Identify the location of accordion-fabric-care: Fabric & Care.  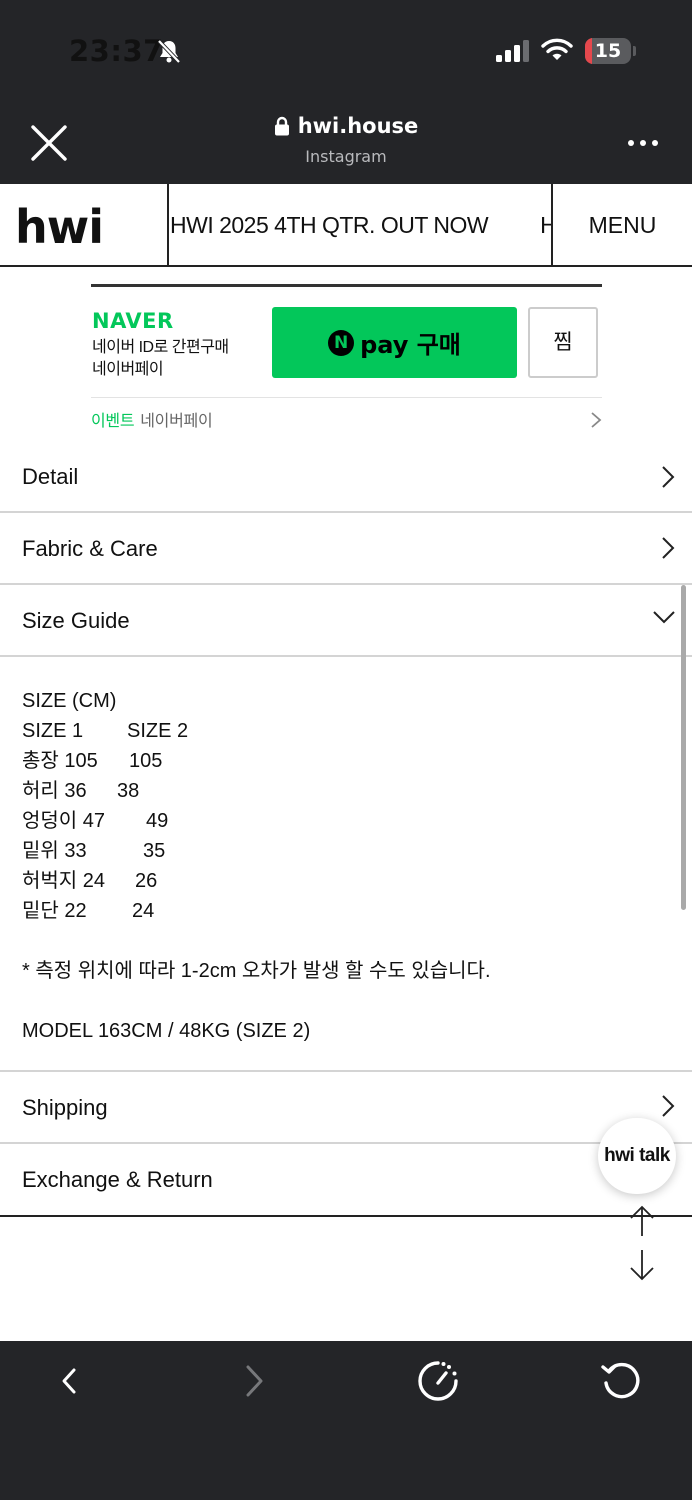
(346, 549).